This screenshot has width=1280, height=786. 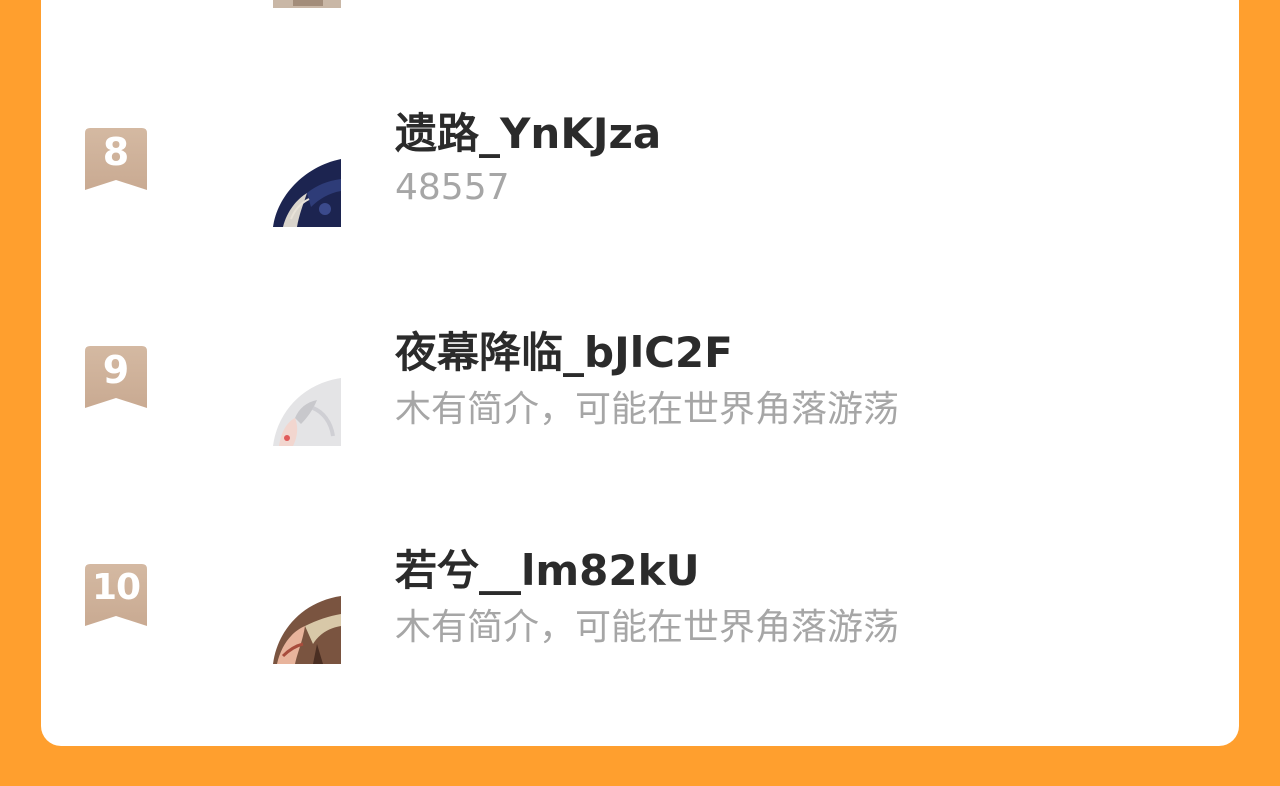 I want to click on rank-number: 9, so click(x=116, y=370).